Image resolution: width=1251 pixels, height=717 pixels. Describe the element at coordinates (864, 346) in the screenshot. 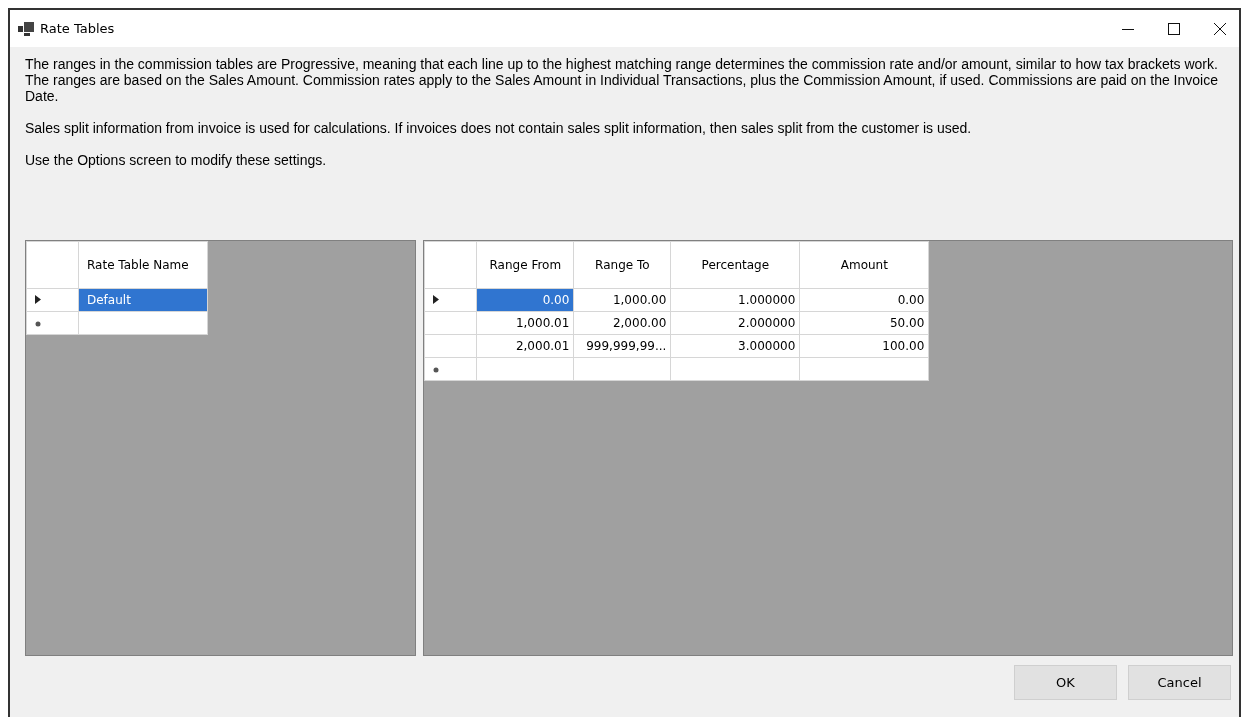

I see `table-cell: 100.00` at that location.